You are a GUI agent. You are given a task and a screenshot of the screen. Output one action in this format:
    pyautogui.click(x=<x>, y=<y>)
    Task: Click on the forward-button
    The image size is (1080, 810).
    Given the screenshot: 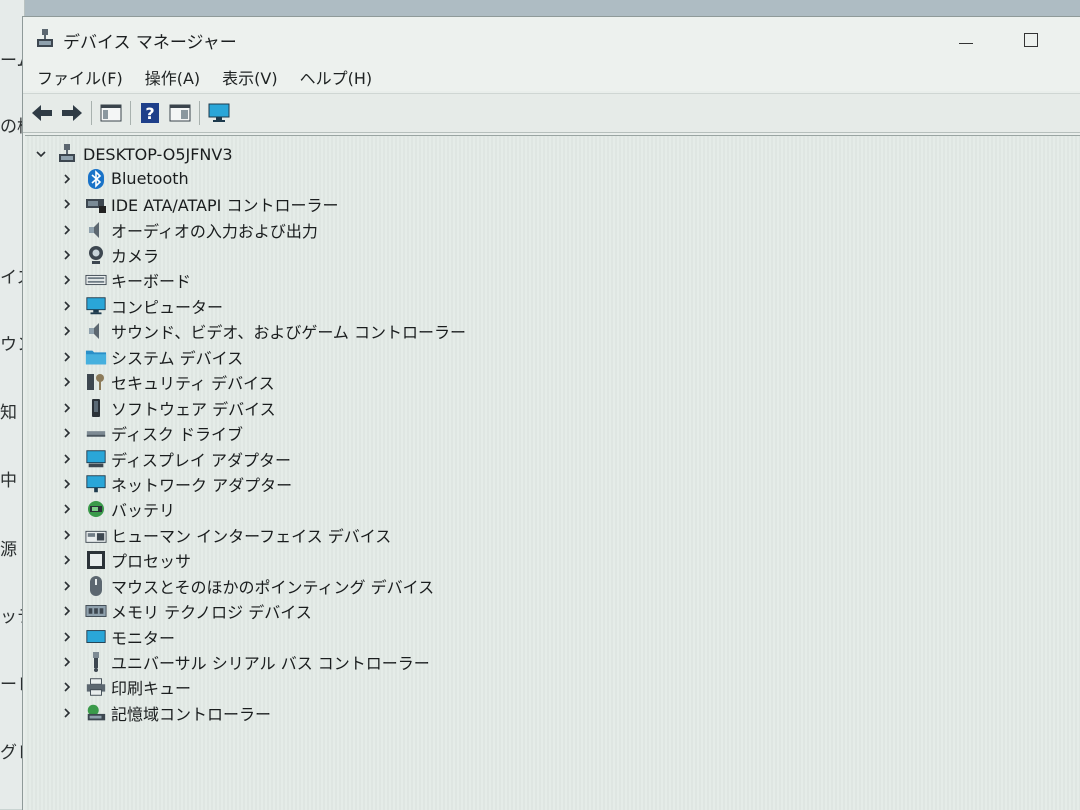 What is the action you would take?
    pyautogui.click(x=72, y=113)
    